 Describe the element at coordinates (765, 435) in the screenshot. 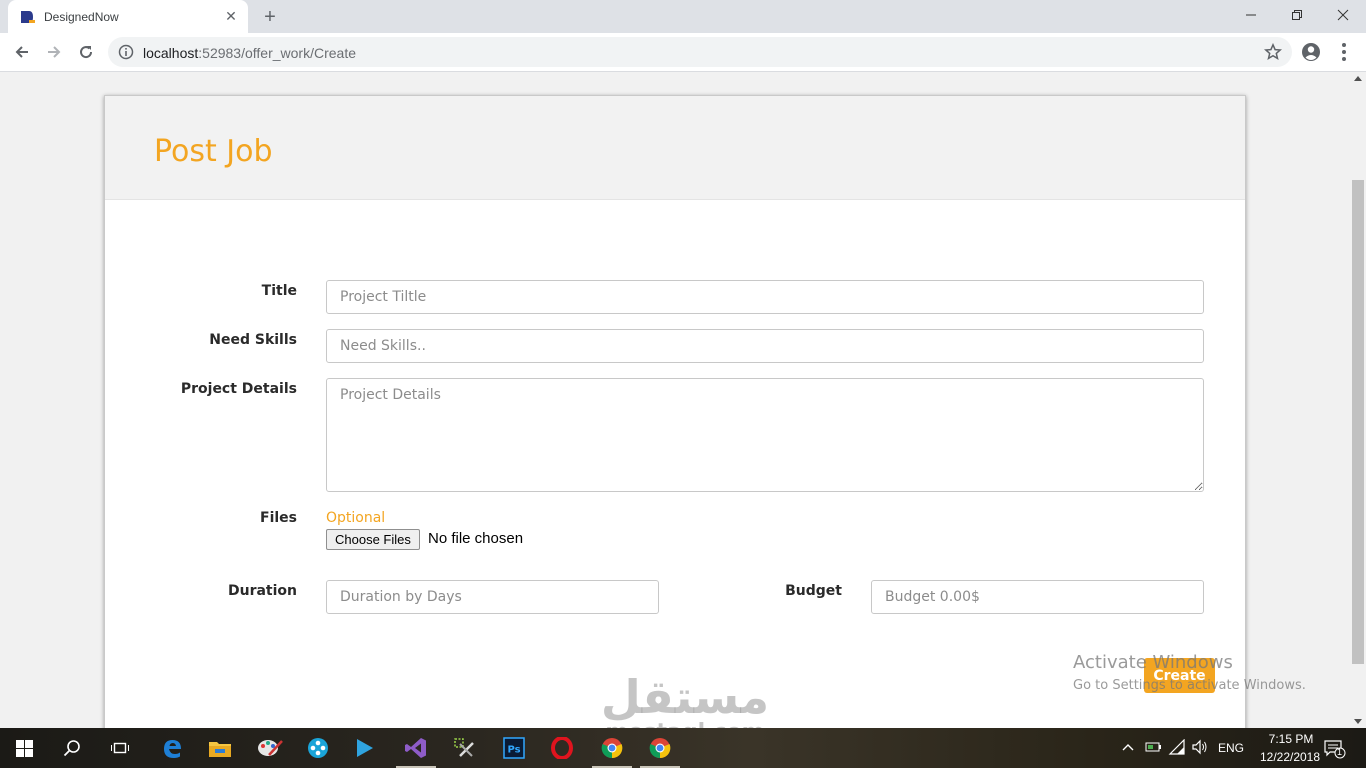

I see `project-details-textarea` at that location.